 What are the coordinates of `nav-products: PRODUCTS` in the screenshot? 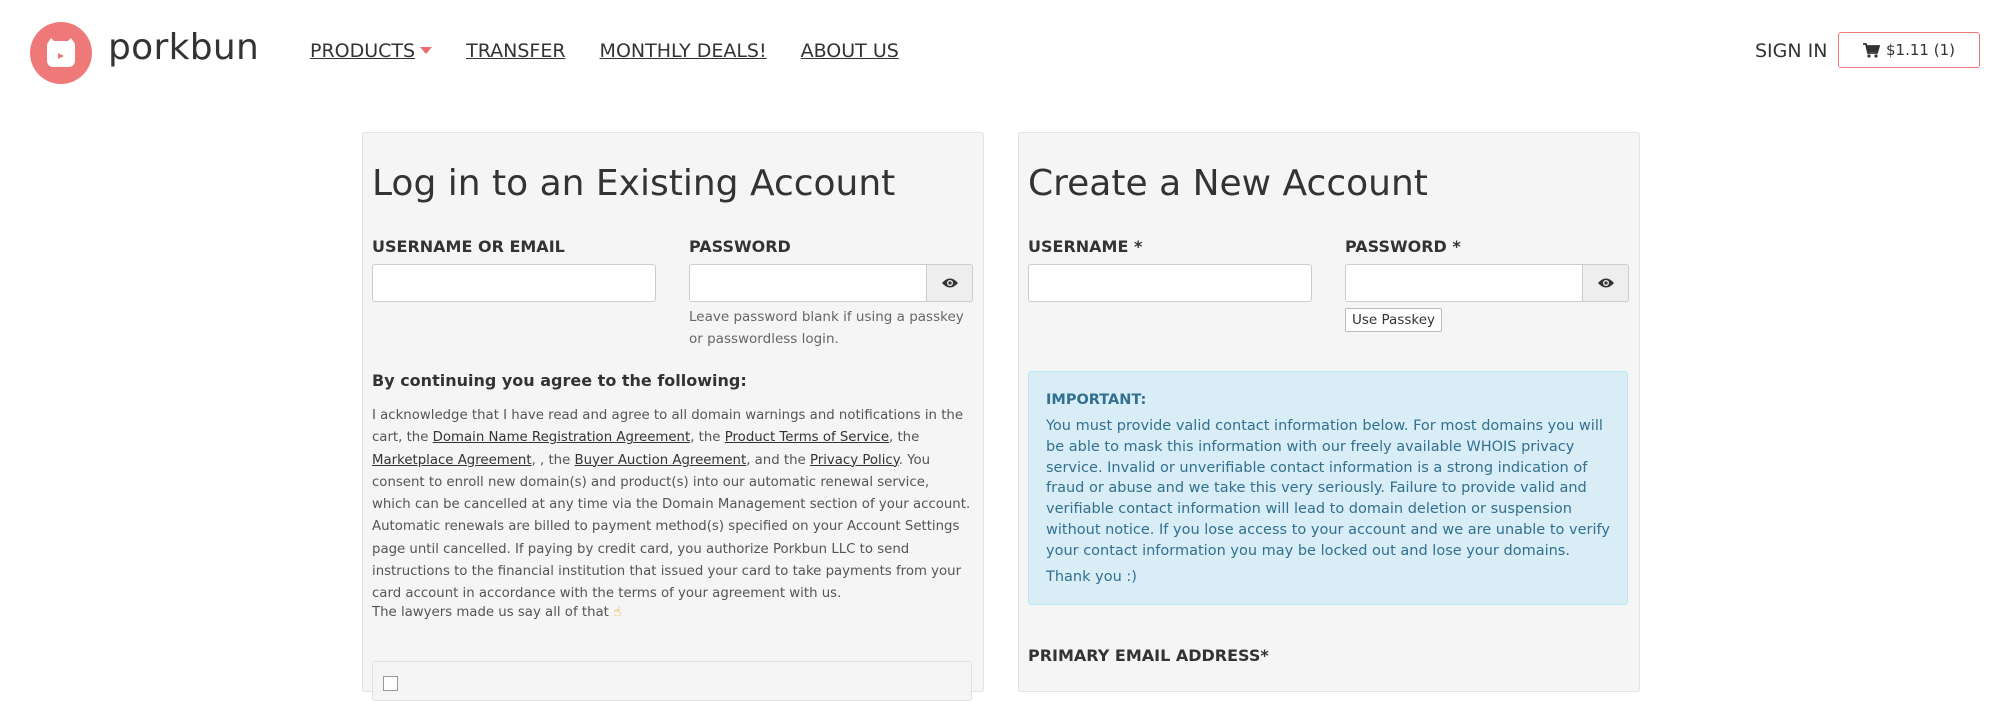 It's located at (371, 51).